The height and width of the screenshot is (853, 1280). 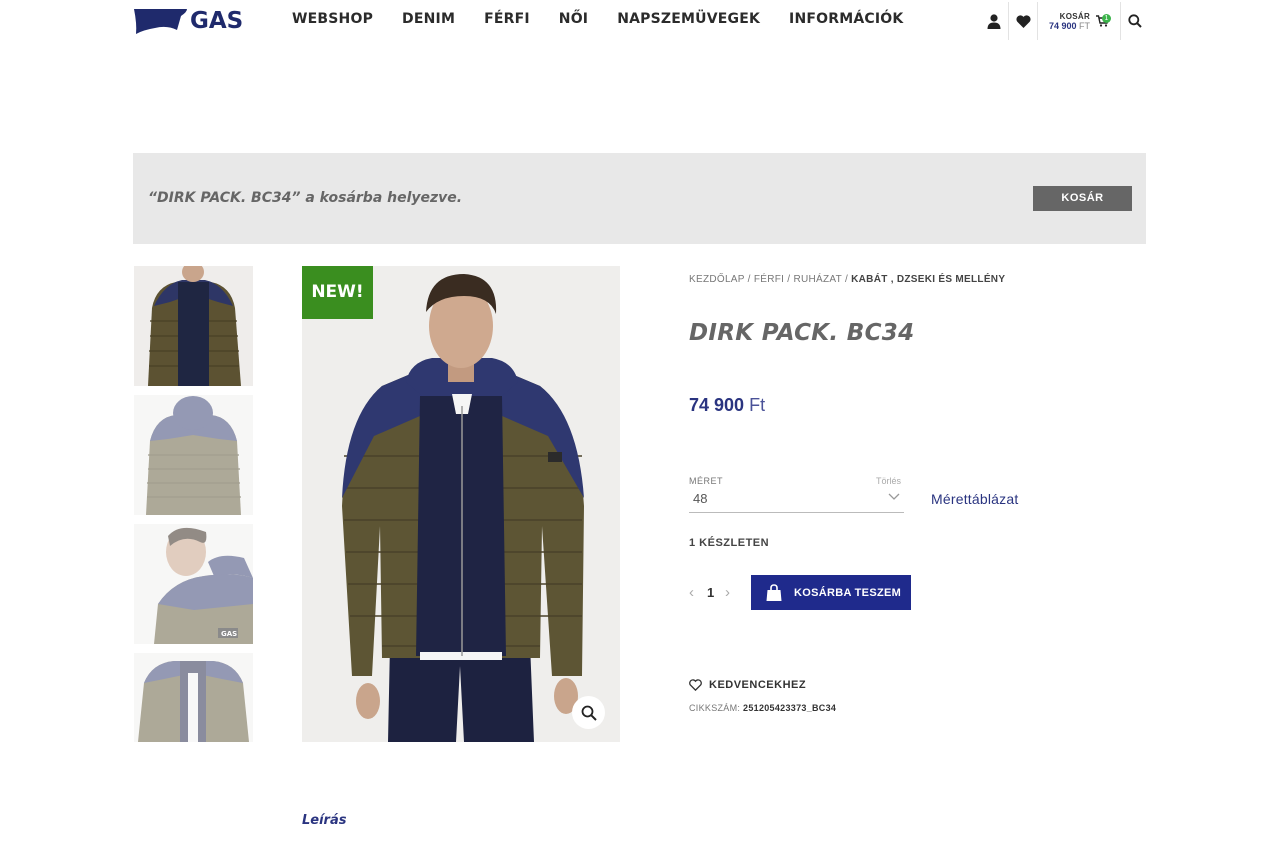 What do you see at coordinates (706, 481) in the screenshot?
I see `size-label: MÉRET` at bounding box center [706, 481].